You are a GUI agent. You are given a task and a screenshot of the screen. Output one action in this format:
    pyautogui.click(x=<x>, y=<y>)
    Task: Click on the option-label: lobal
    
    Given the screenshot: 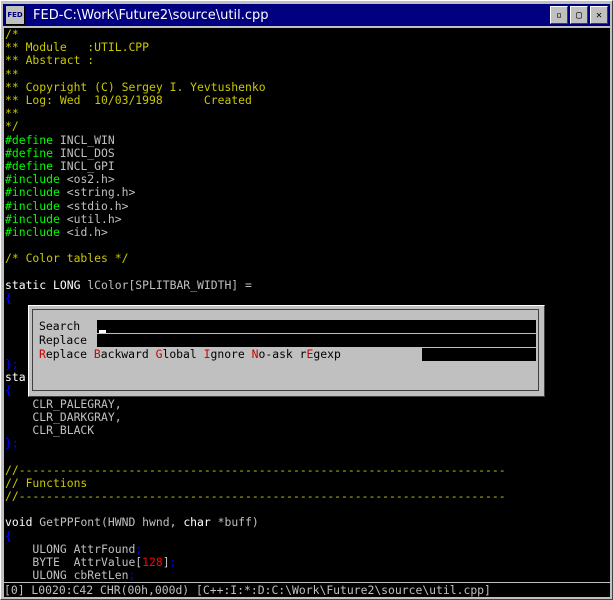 What is the action you would take?
    pyautogui.click(x=179, y=354)
    